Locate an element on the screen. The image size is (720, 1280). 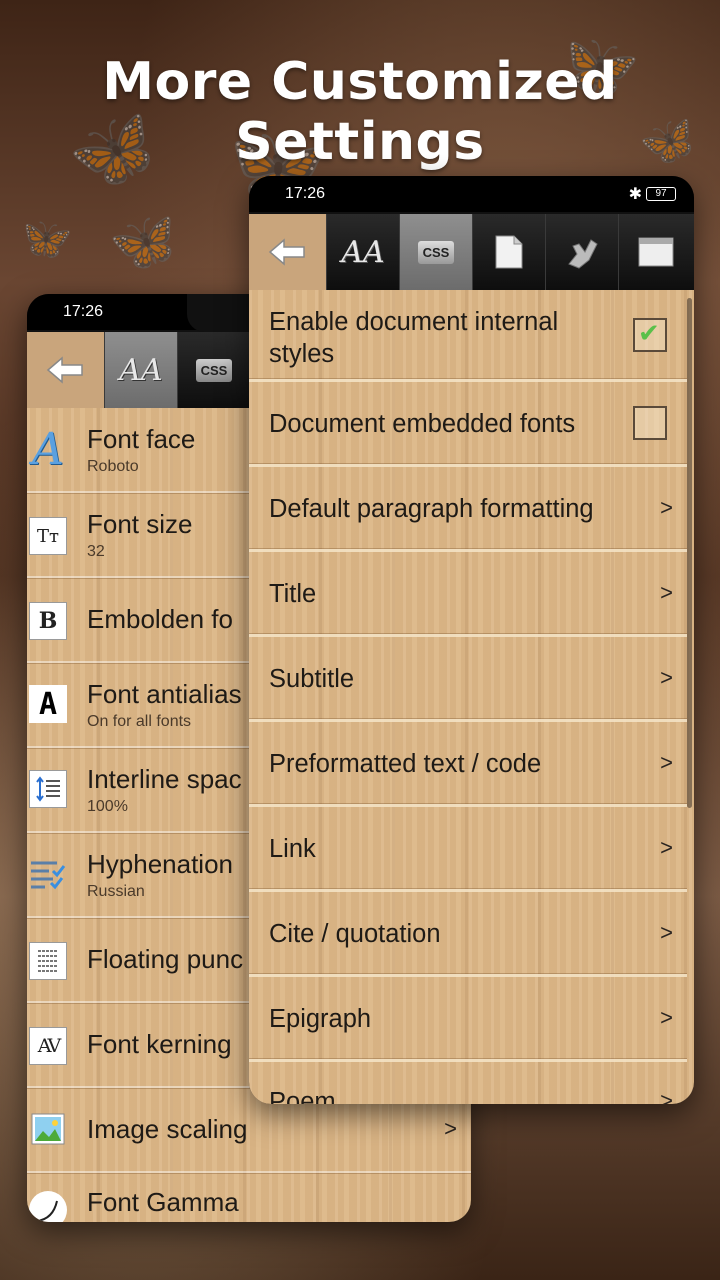
setting-label: Epigraph is located at coordinates (320, 1019).